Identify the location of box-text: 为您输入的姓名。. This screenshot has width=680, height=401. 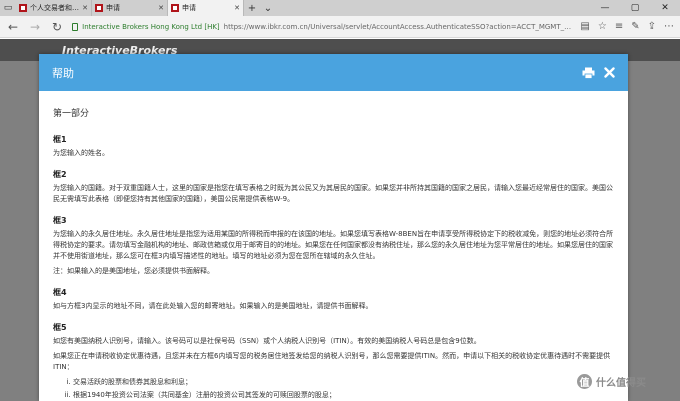
(81, 153).